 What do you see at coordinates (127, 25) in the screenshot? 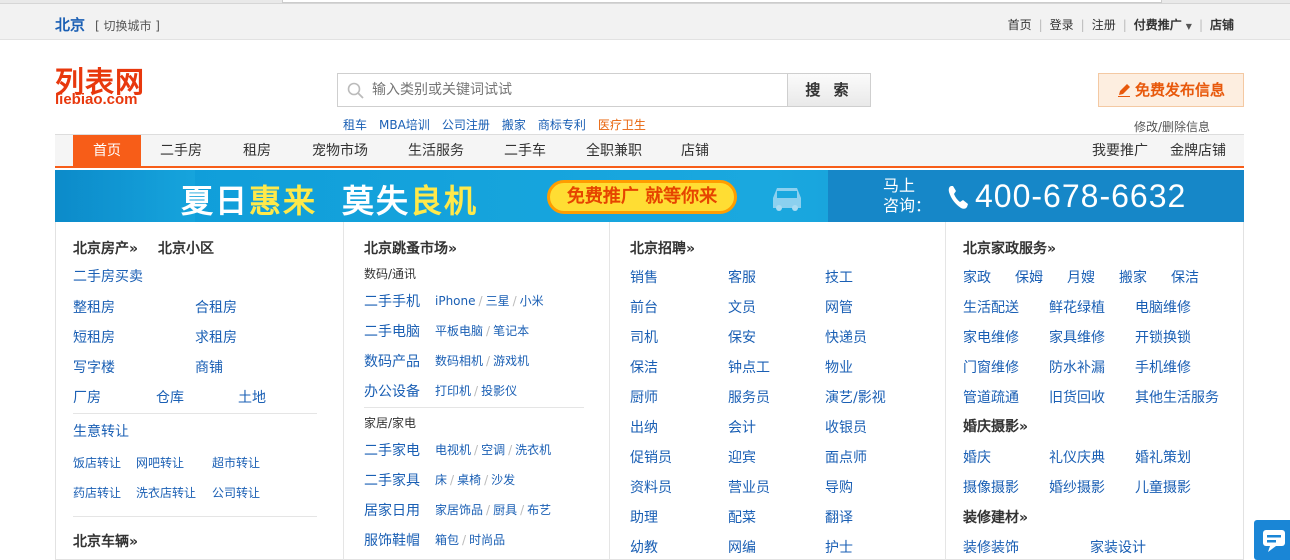
I see `switch-city-link: [ 切换城市 ]` at bounding box center [127, 25].